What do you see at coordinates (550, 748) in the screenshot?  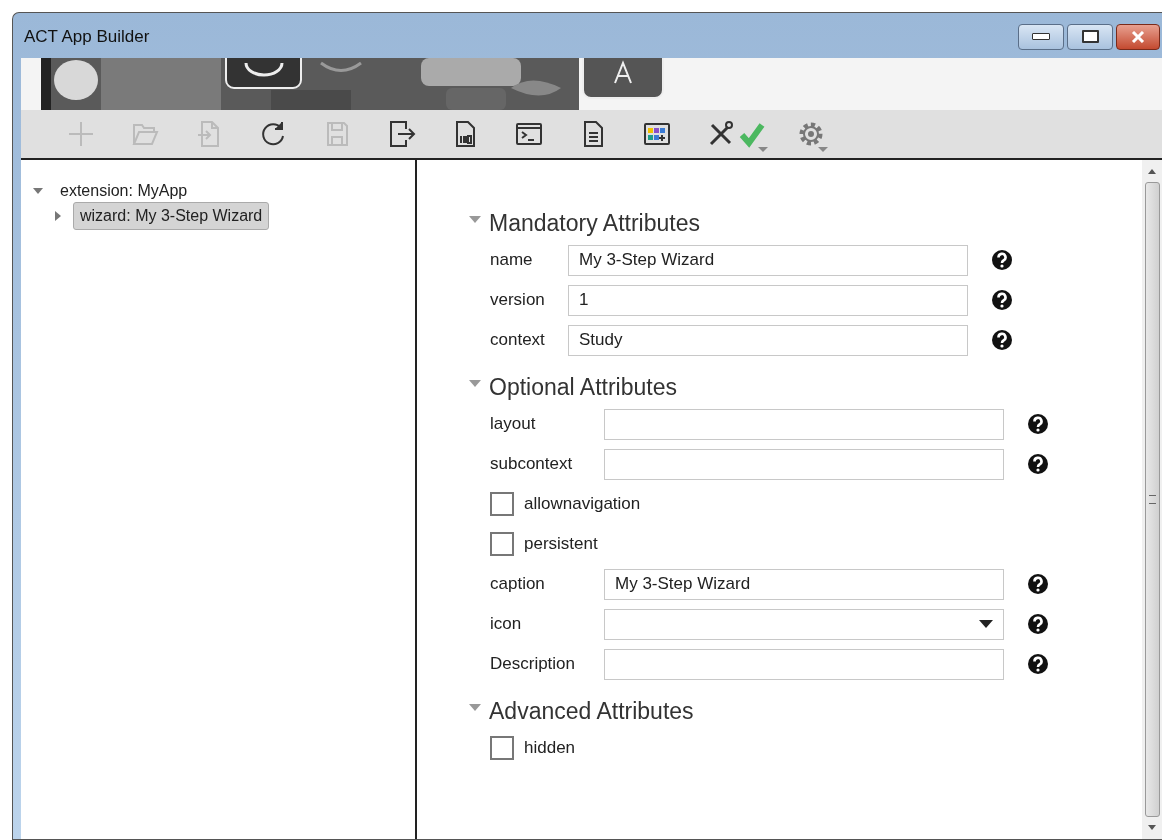 I see `checkbox-label: hidden` at bounding box center [550, 748].